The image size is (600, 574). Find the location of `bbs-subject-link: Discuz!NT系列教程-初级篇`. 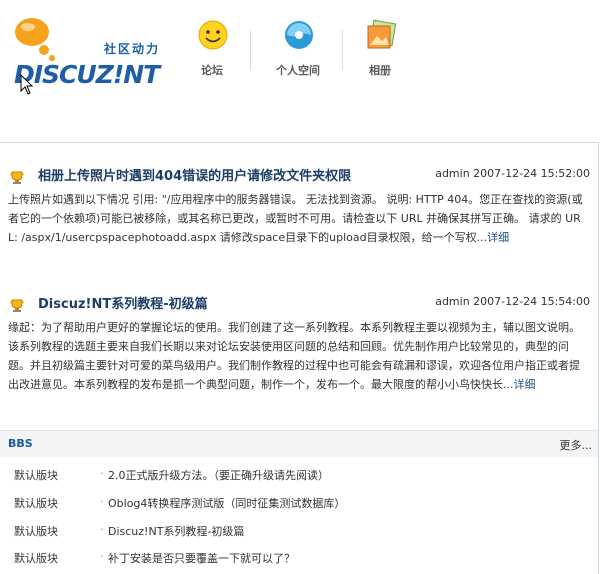

bbs-subject-link: Discuz!NT系列教程-初级篇 is located at coordinates (176, 531).